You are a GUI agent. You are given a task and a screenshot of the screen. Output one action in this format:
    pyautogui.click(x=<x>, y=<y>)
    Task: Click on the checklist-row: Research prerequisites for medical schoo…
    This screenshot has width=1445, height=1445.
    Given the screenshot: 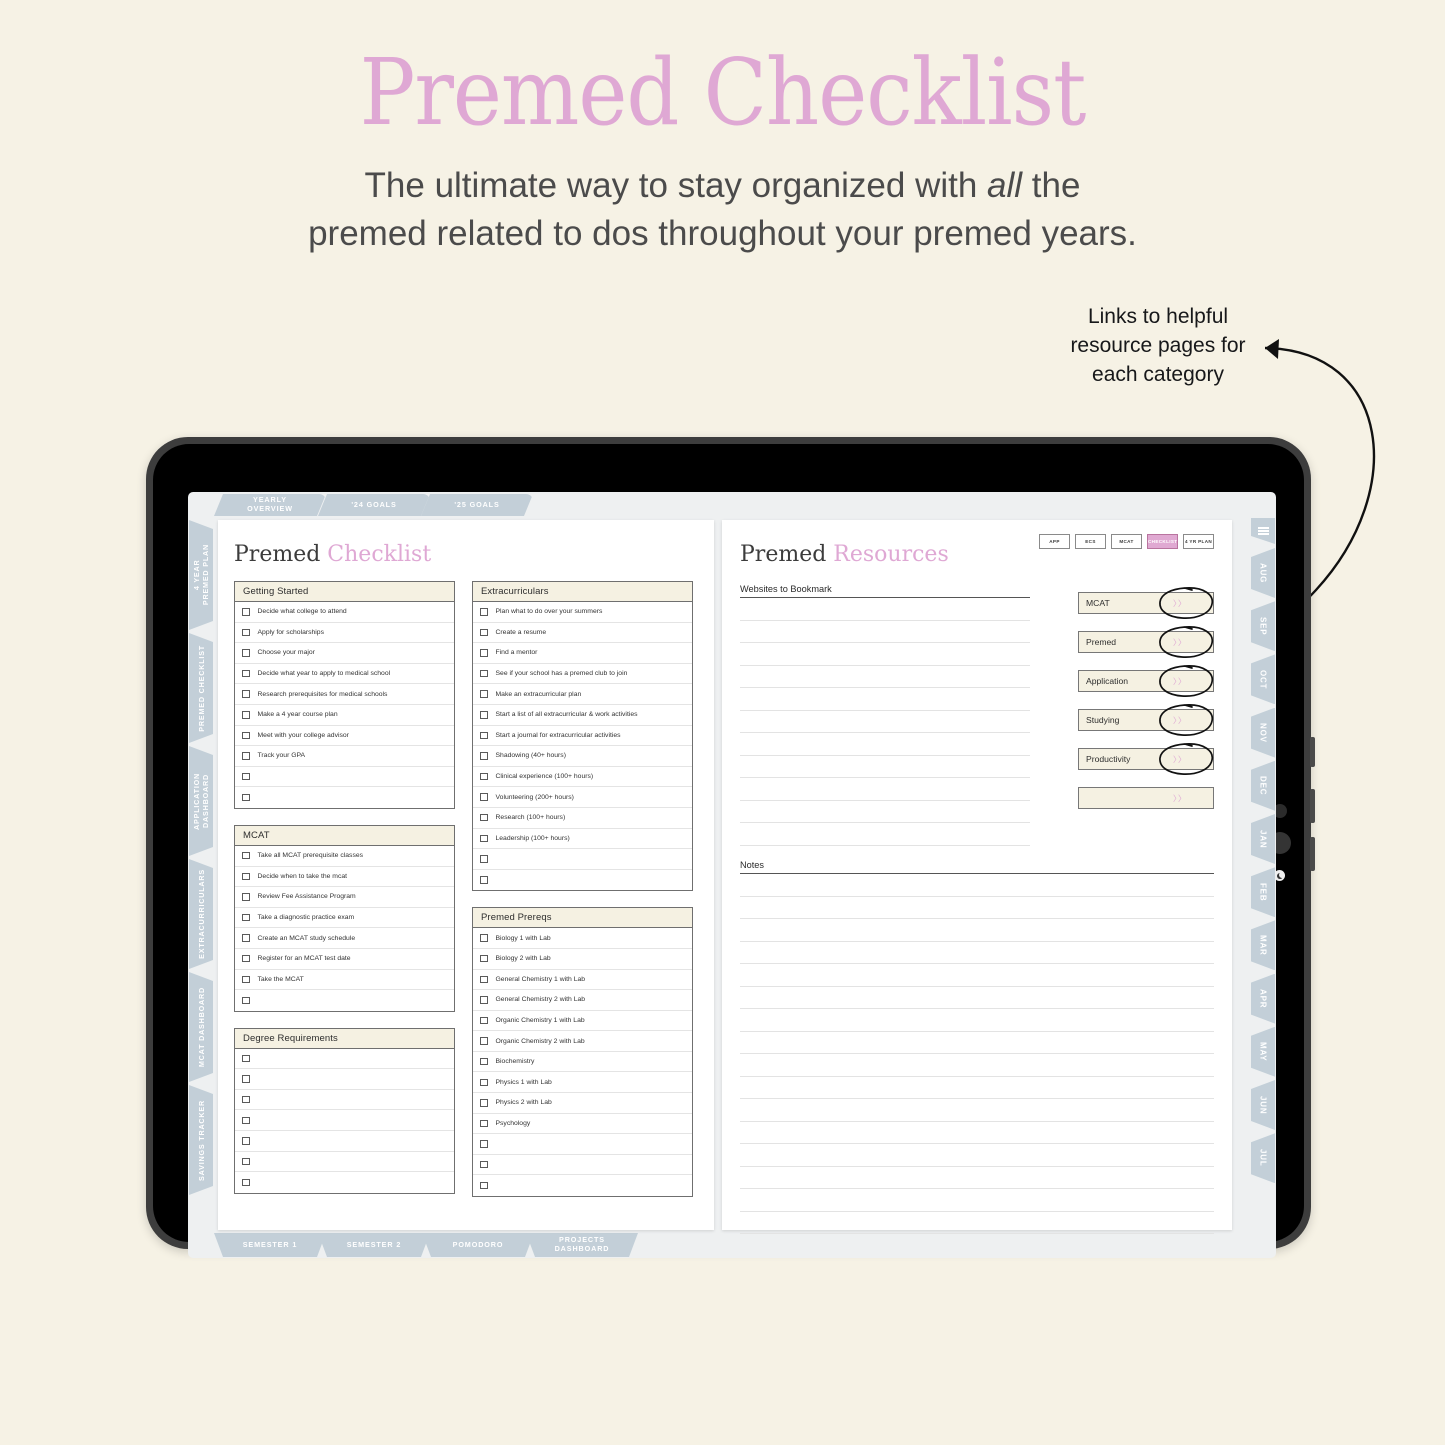 What is the action you would take?
    pyautogui.click(x=344, y=694)
    